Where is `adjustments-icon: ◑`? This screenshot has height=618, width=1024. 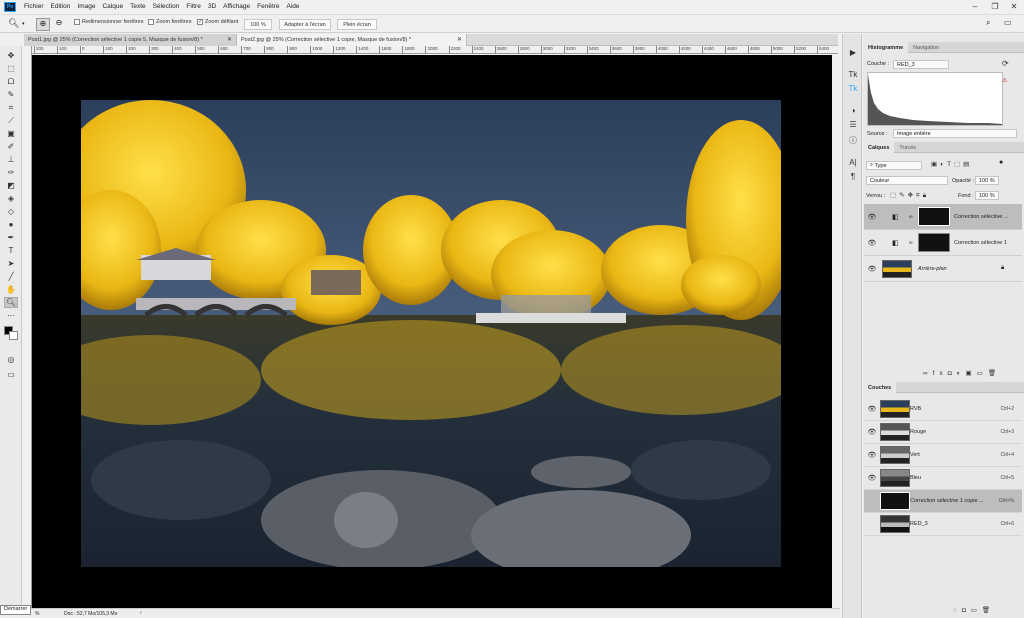 adjustments-icon: ◑ is located at coordinates (853, 110).